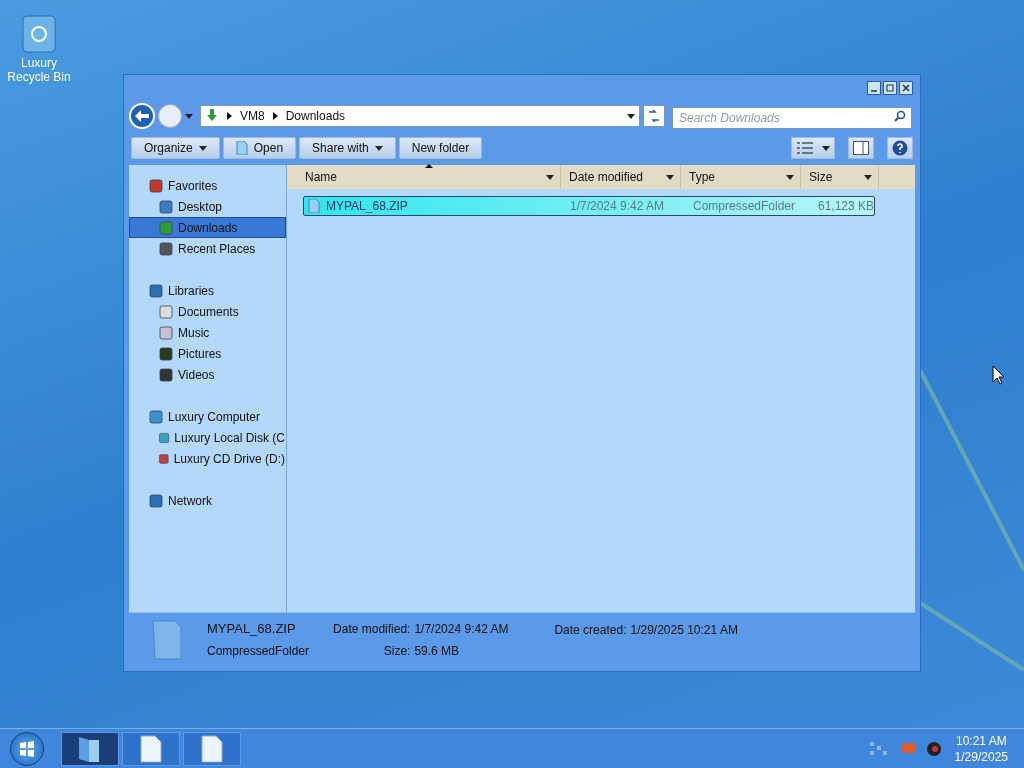 Image resolution: width=1024 pixels, height=768 pixels. Describe the element at coordinates (744, 206) in the screenshot. I see `table-cell-text: CompressedFolder` at that location.